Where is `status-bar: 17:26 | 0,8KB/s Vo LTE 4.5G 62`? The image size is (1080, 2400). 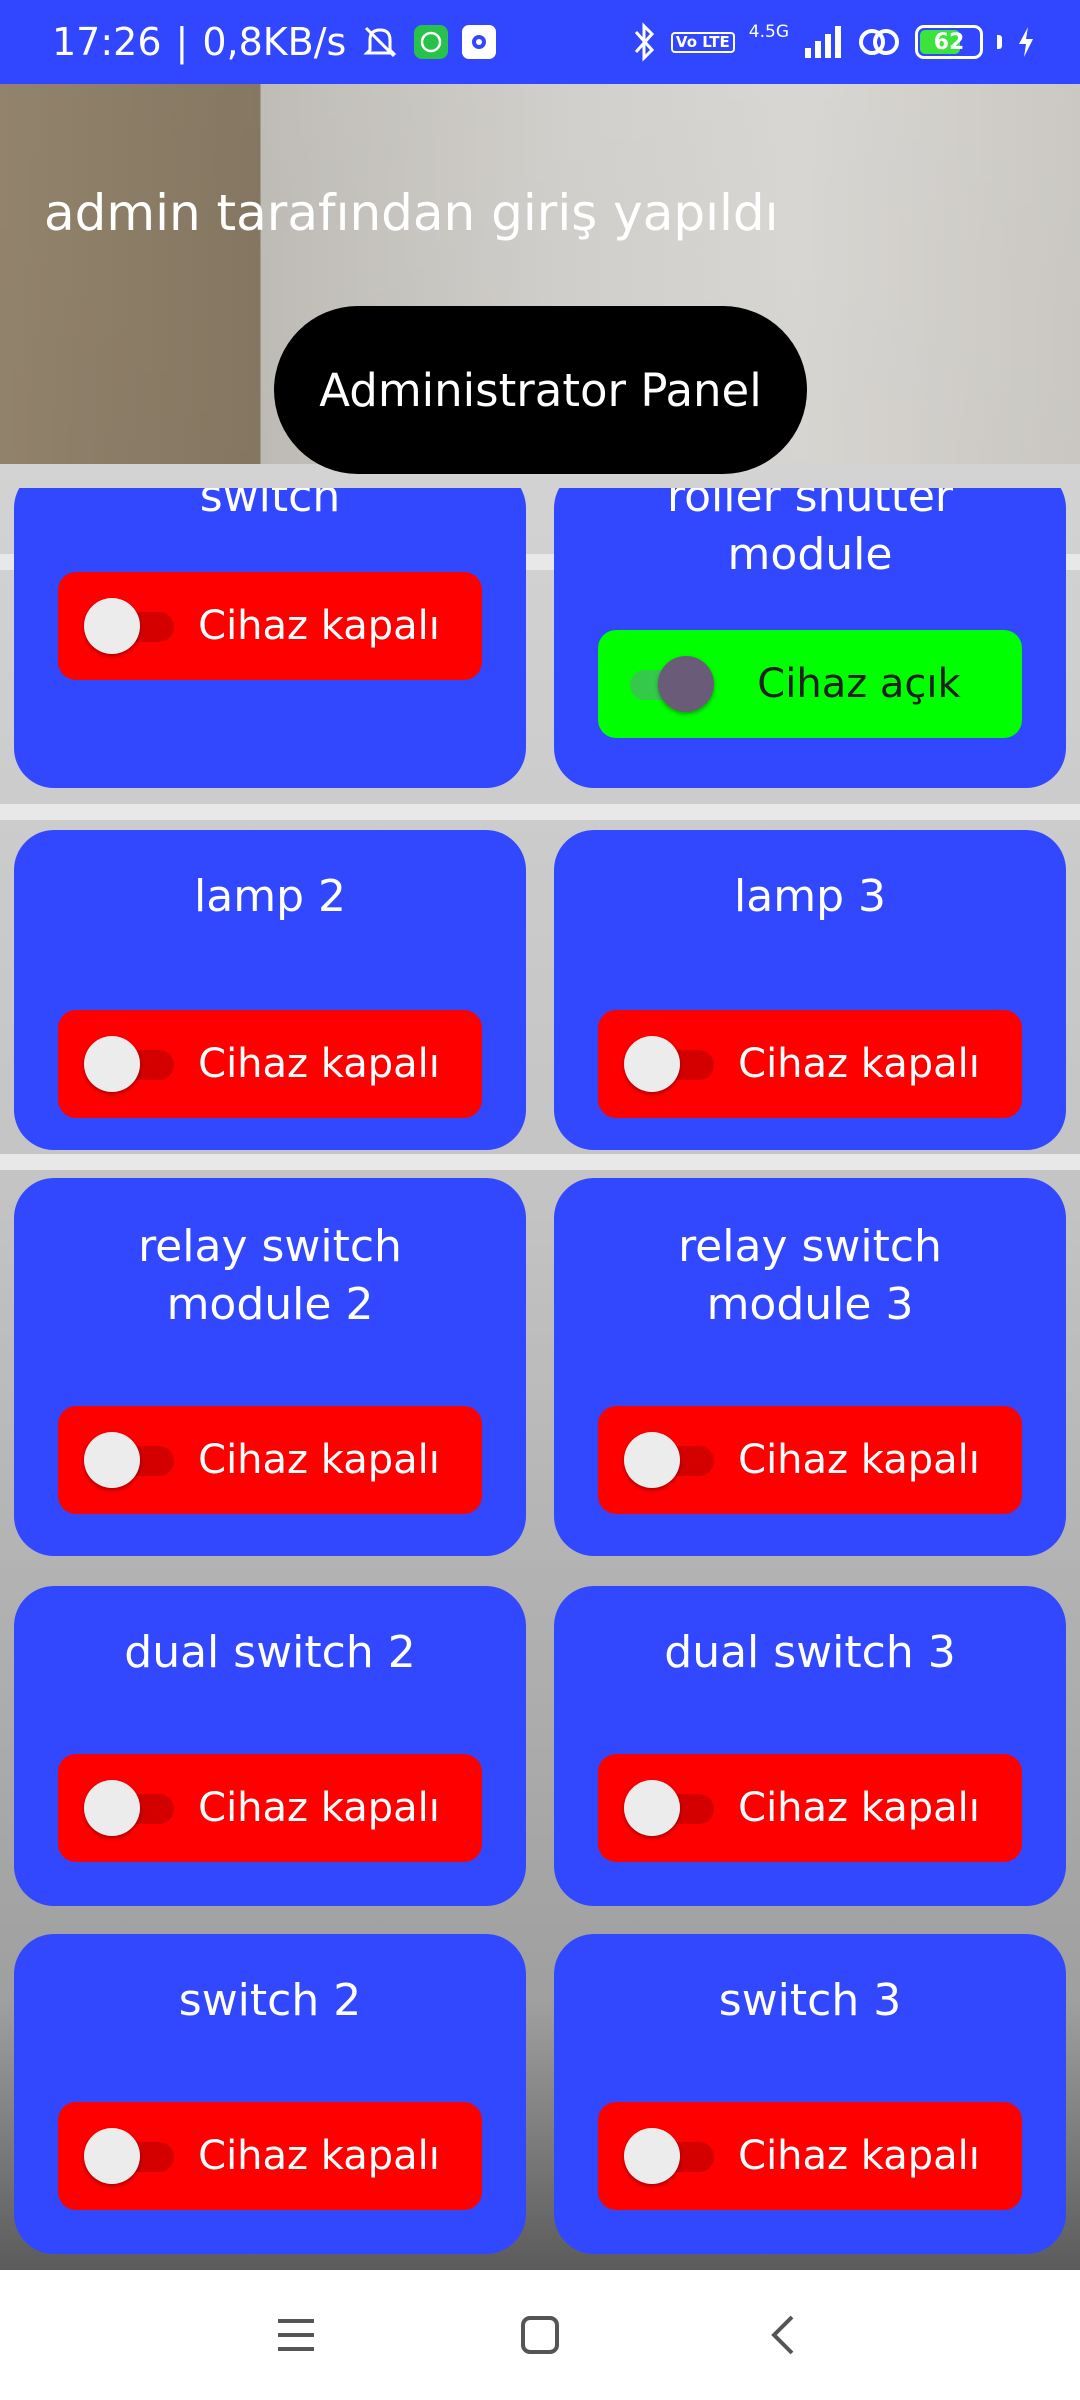
status-bar: 17:26 | 0,8KB/s Vo LTE 4.5G 62 is located at coordinates (540, 42).